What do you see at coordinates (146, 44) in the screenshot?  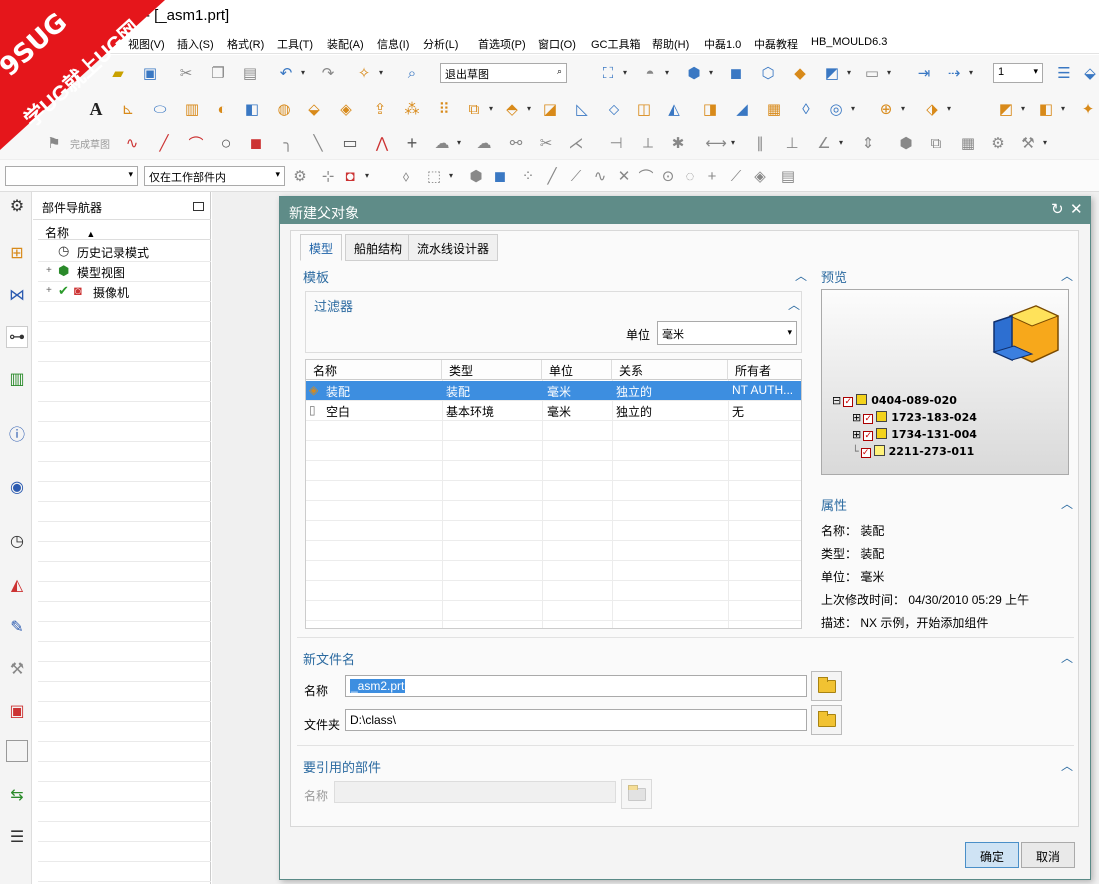 I see `menu-view: 视图(V)` at bounding box center [146, 44].